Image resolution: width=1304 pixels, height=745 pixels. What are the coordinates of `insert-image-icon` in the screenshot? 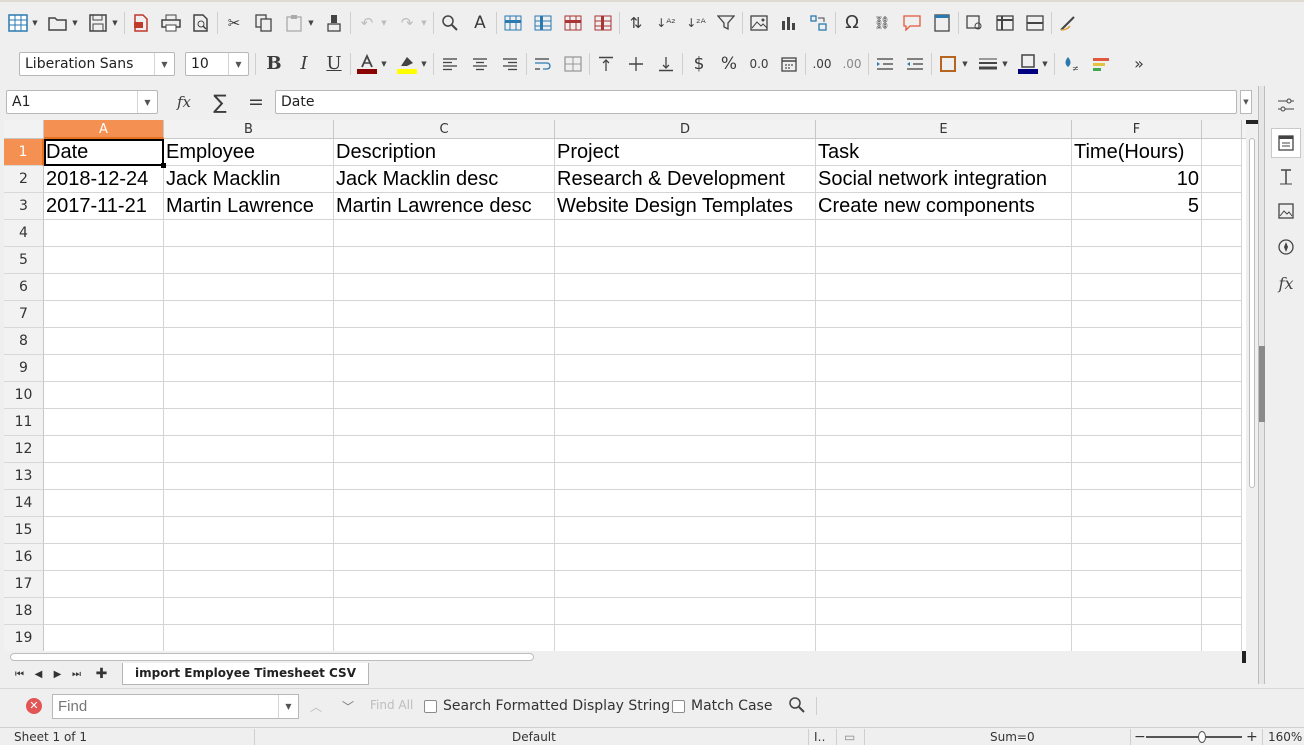 It's located at (759, 23).